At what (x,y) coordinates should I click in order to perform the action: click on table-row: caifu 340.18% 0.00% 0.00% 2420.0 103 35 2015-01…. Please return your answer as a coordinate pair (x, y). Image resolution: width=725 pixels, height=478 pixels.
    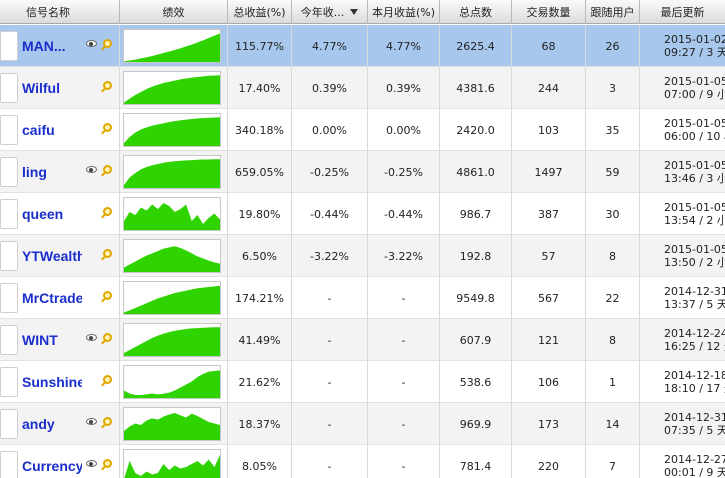
    Looking at the image, I should click on (362, 130).